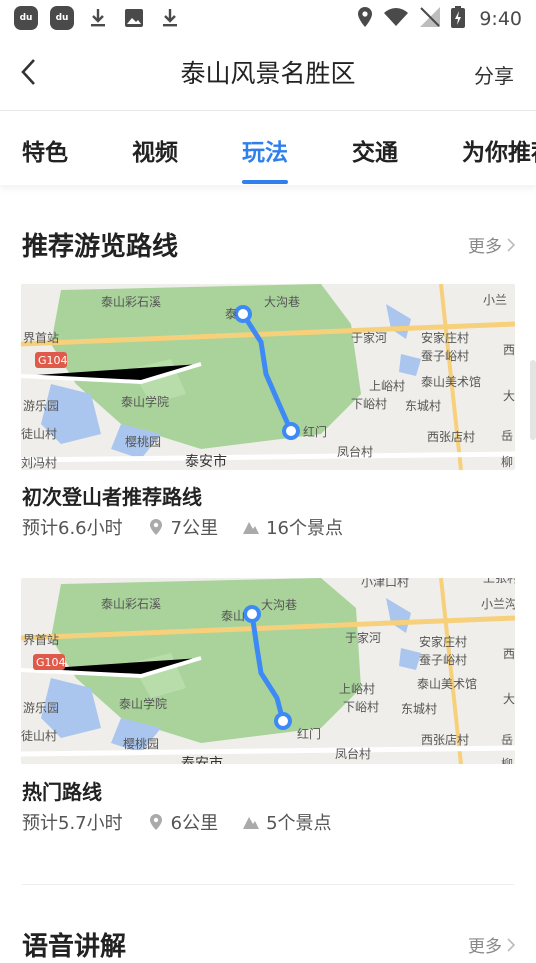  What do you see at coordinates (45, 150) in the screenshot?
I see `tab-features: 特色` at bounding box center [45, 150].